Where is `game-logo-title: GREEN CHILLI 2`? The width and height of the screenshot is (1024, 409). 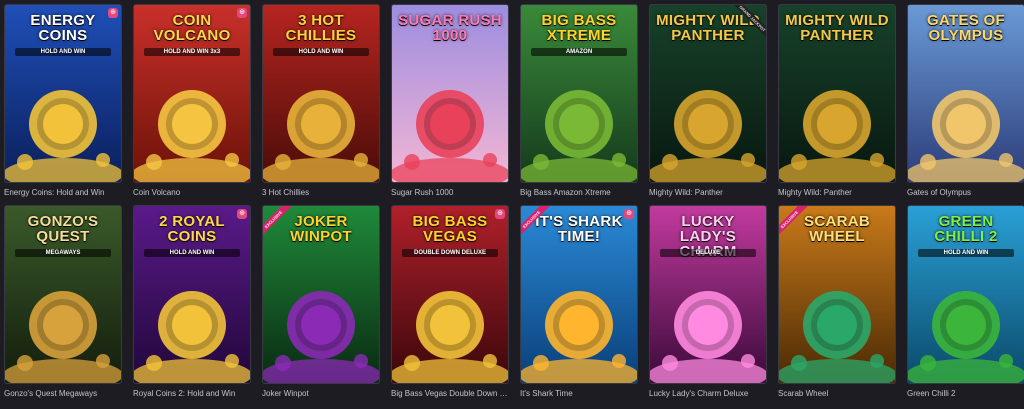 game-logo-title: GREEN CHILLI 2 is located at coordinates (966, 229).